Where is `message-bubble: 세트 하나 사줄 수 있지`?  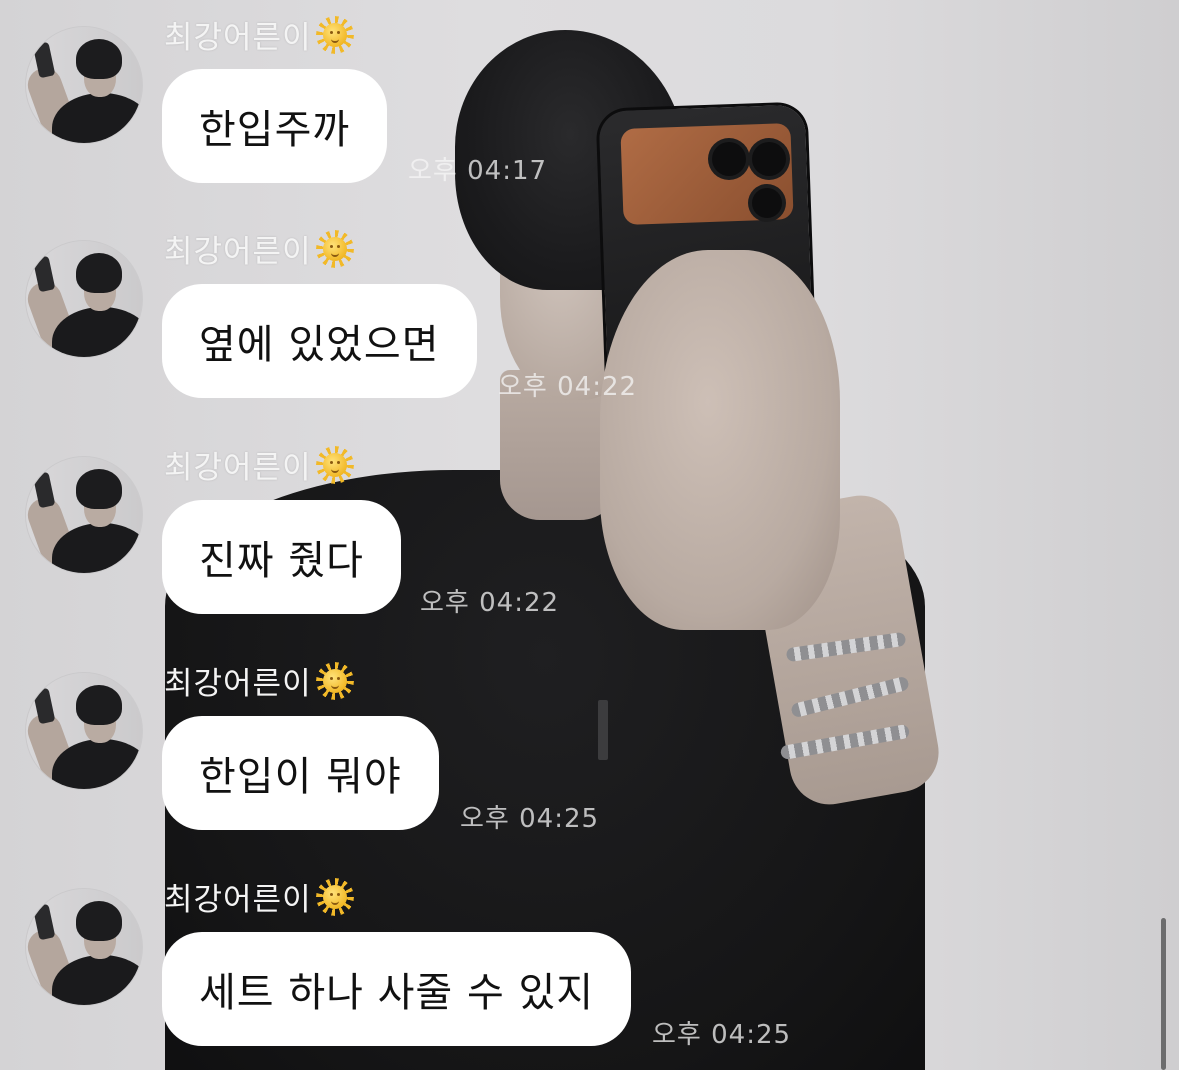
message-bubble: 세트 하나 사줄 수 있지 is located at coordinates (397, 989).